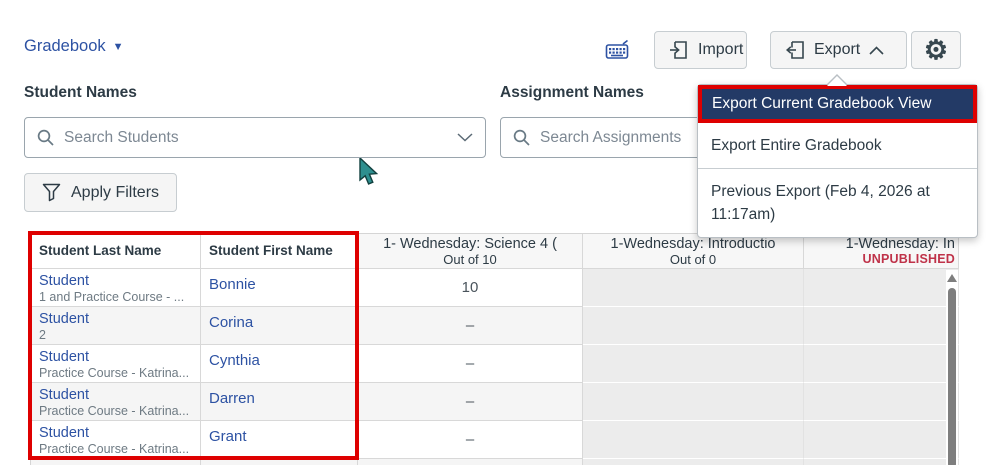 The image size is (996, 465). What do you see at coordinates (118, 46) in the screenshot?
I see `chevron-down-icon: ▼` at bounding box center [118, 46].